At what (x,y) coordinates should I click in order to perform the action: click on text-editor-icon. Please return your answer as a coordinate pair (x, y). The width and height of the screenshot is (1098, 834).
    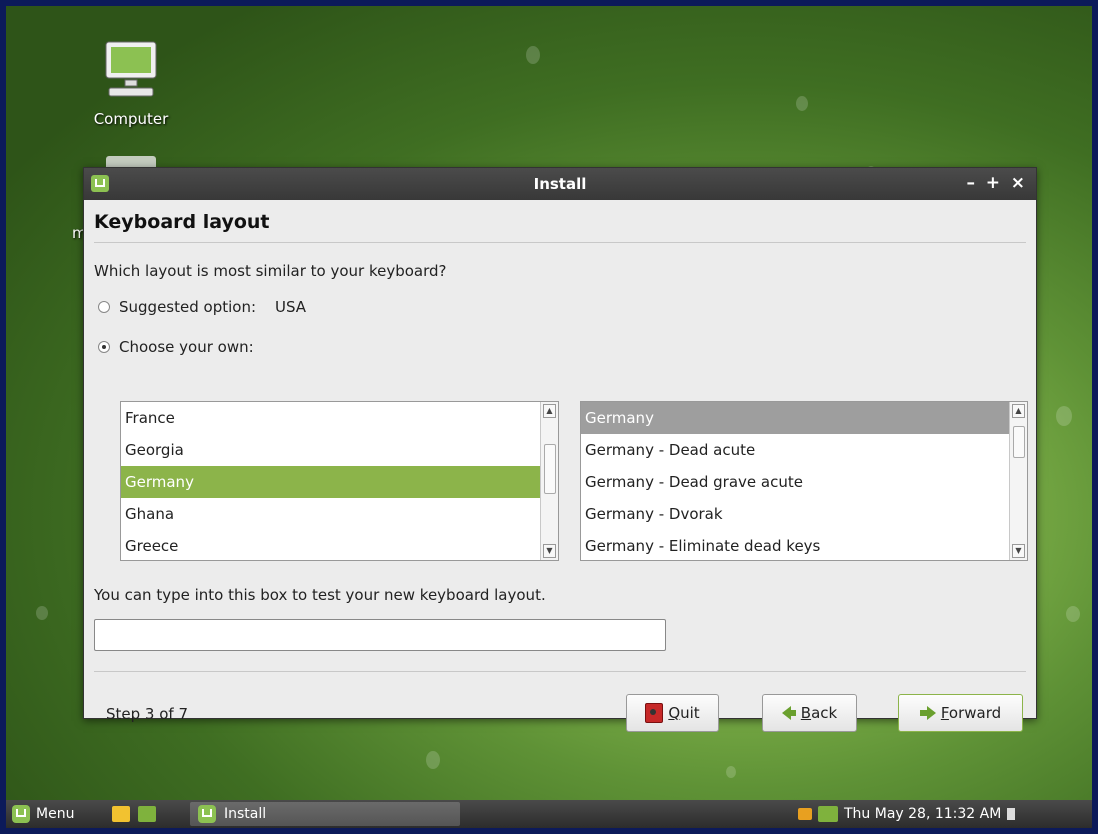
    Looking at the image, I should click on (121, 814).